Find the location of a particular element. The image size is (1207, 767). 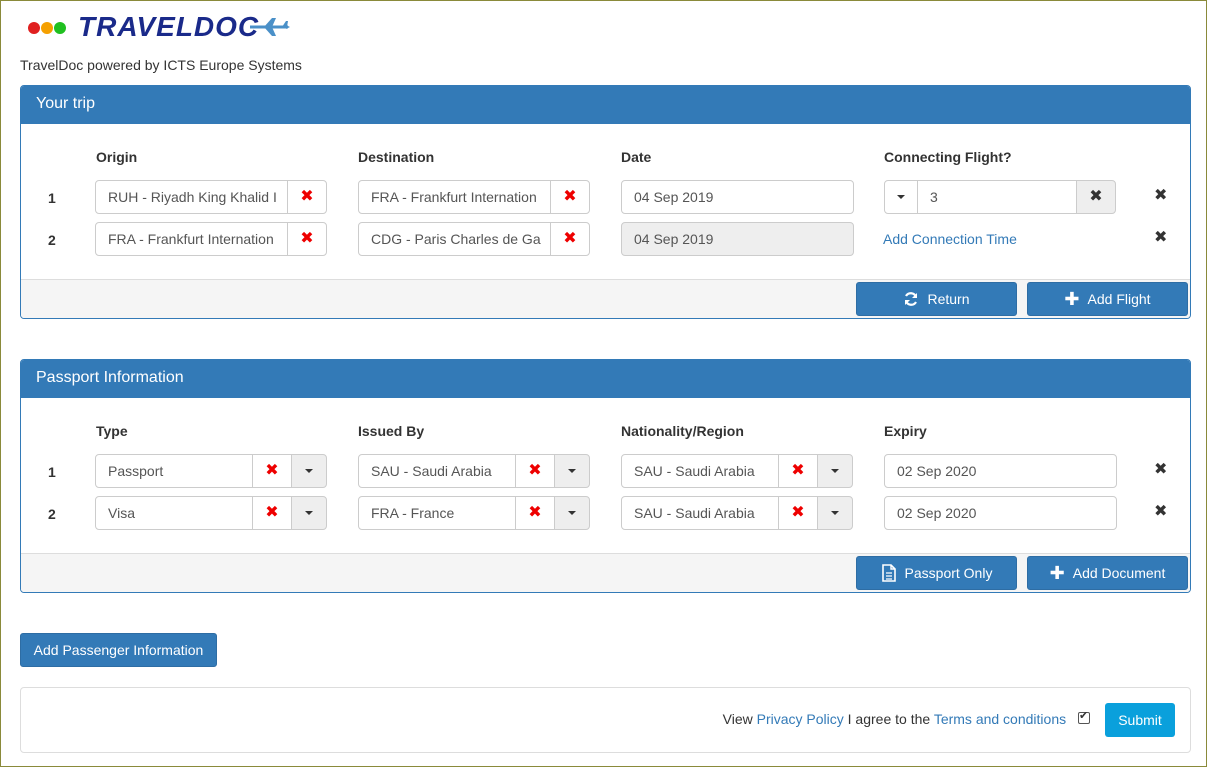

refresh-icon is located at coordinates (911, 299).